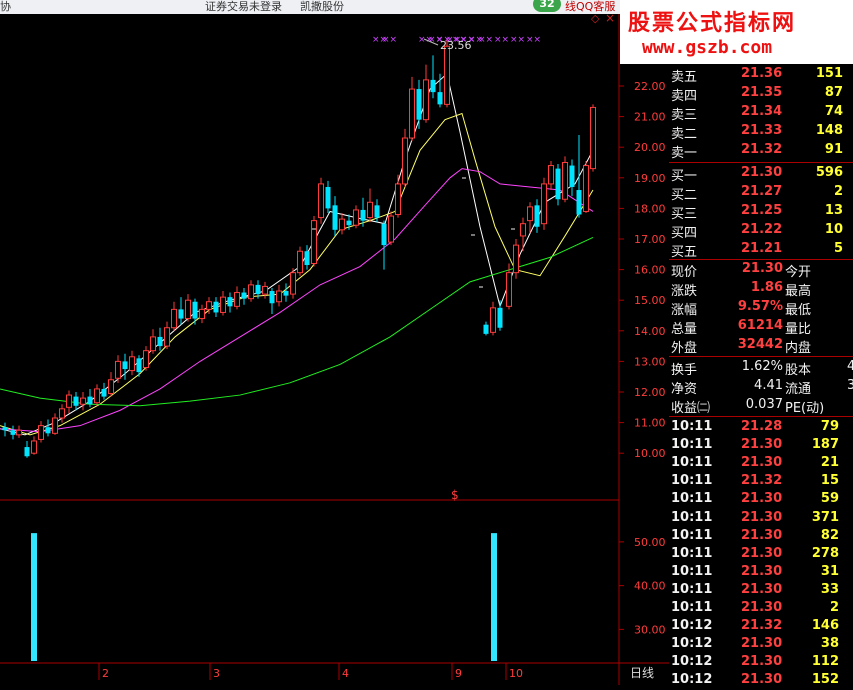  I want to click on info-label: 收益㈡, so click(691, 408).